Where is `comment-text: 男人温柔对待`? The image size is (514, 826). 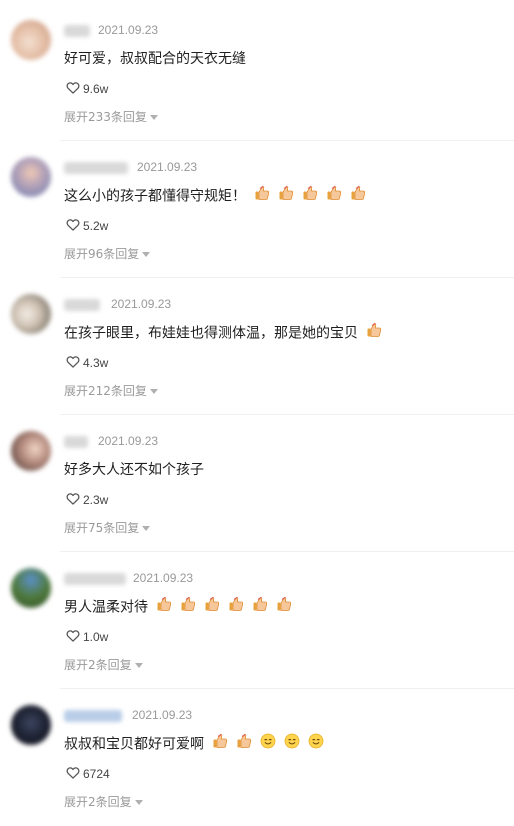 comment-text: 男人温柔对待 is located at coordinates (178, 607).